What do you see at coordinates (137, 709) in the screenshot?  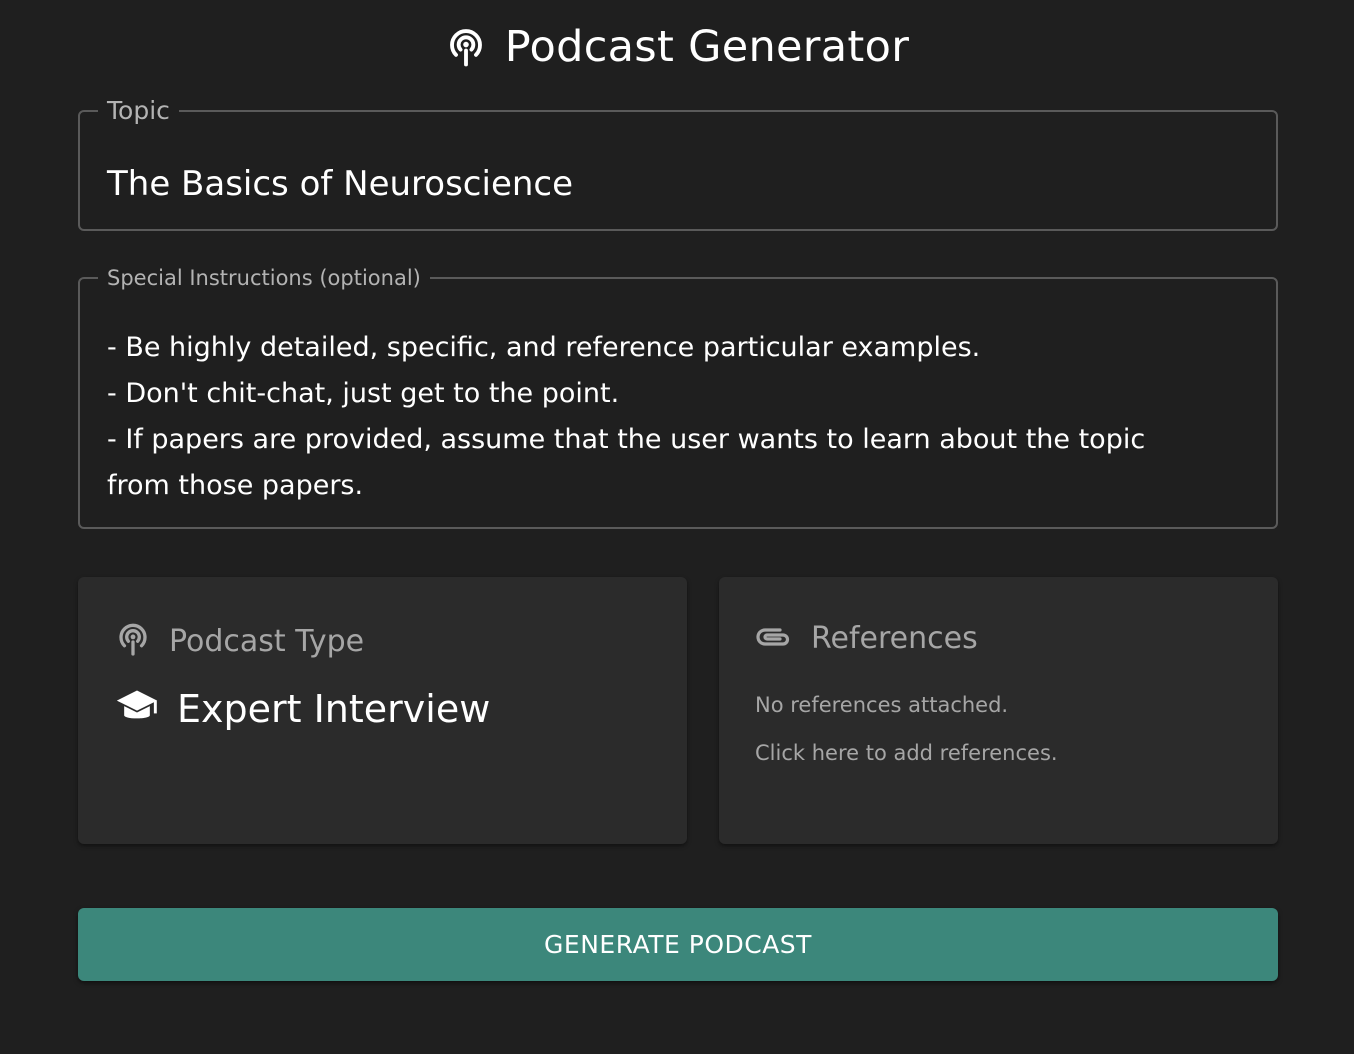 I see `graduation-cap-icon` at bounding box center [137, 709].